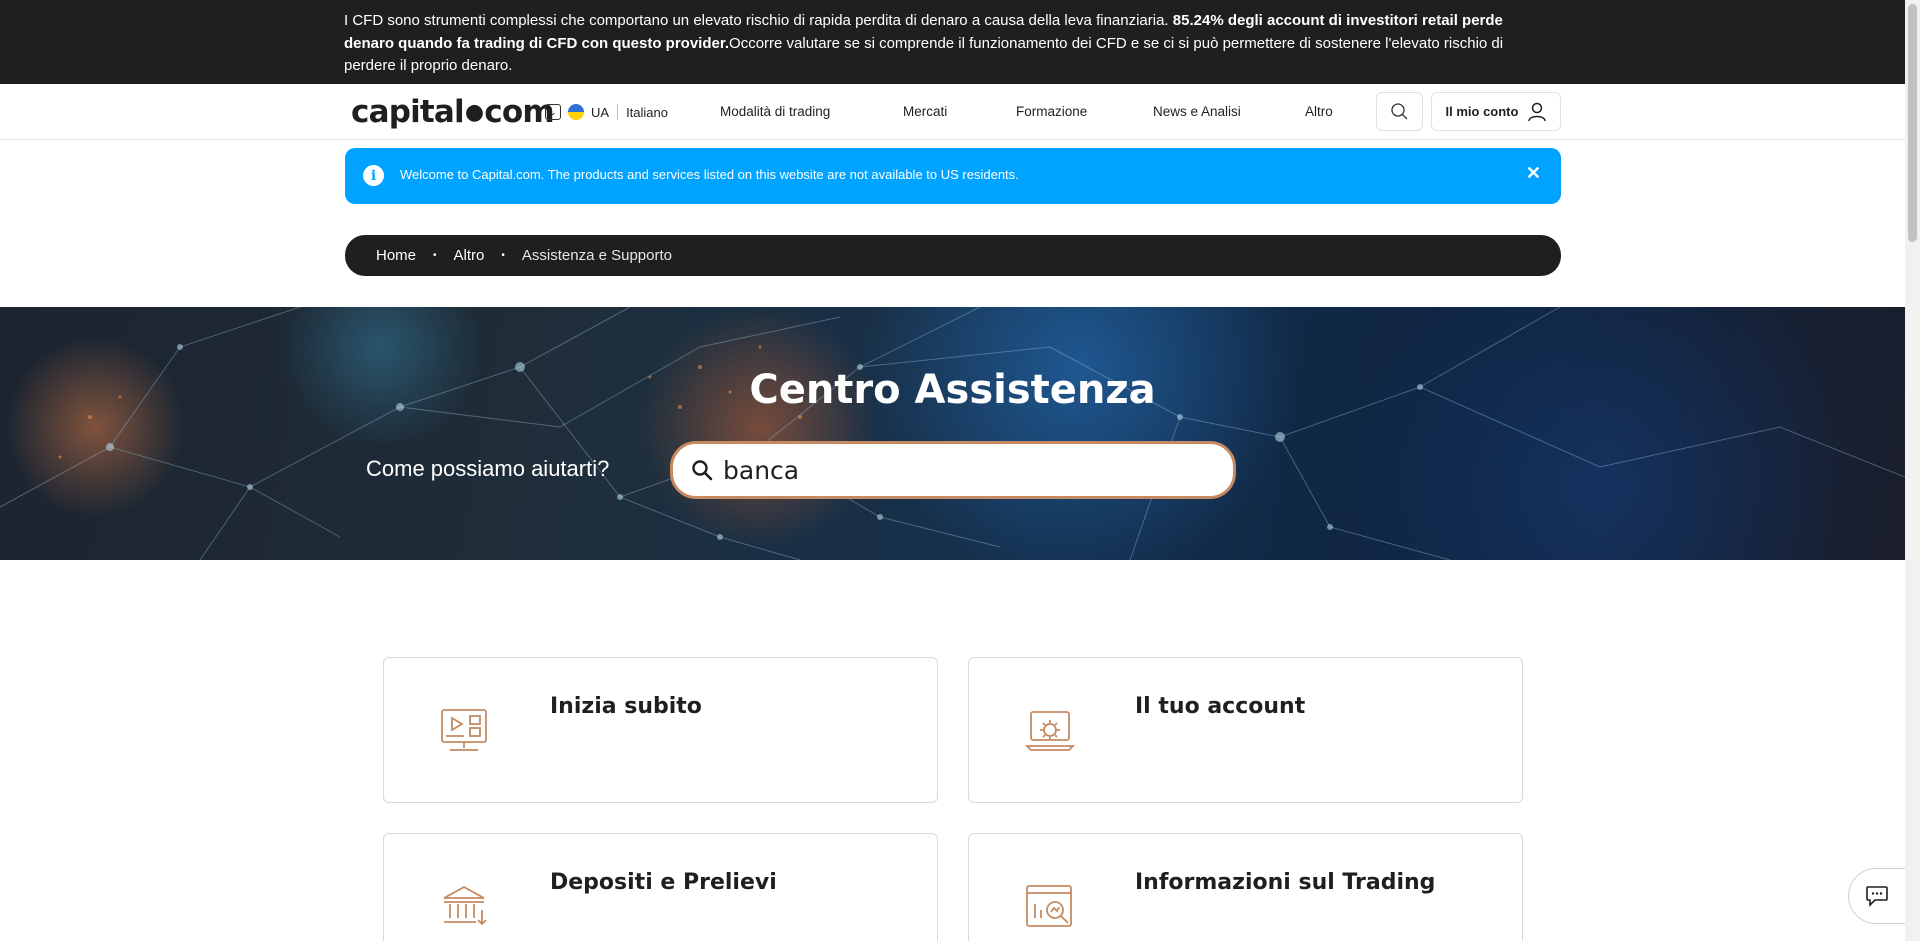 The image size is (1920, 941). Describe the element at coordinates (596, 255) in the screenshot. I see `breadcrumb-current: Assistenza e Supporto` at that location.